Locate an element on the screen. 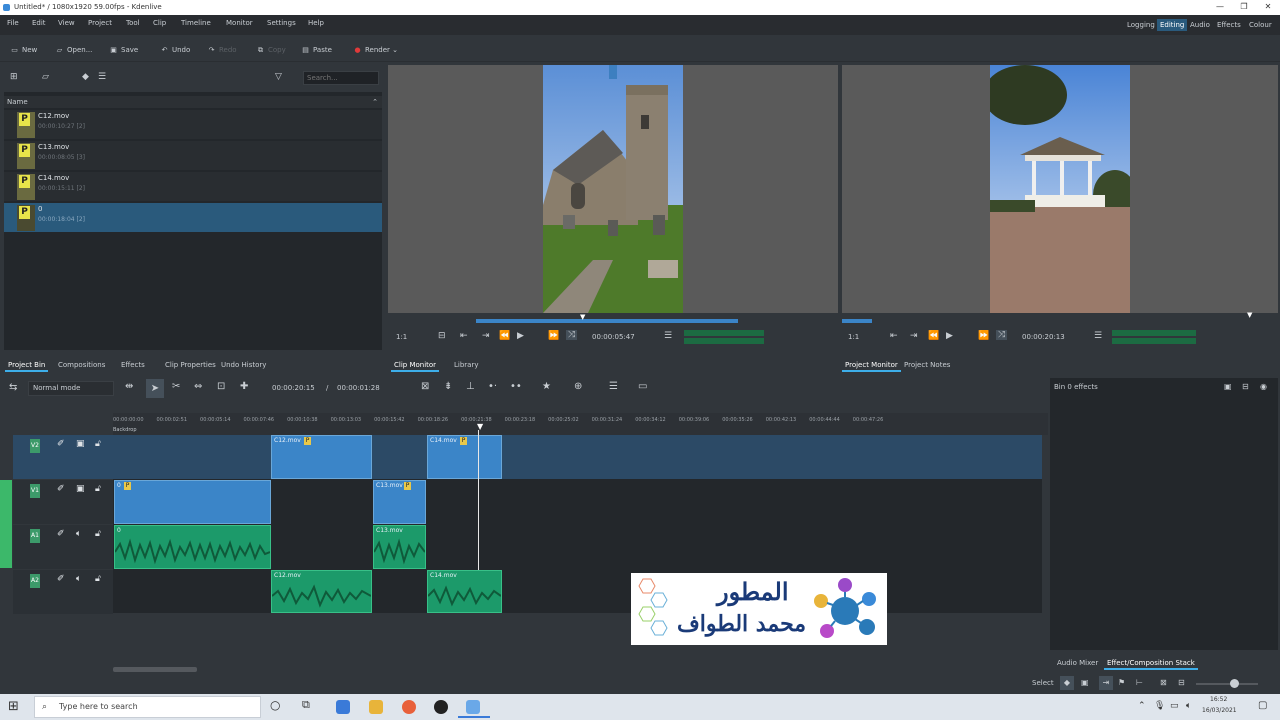 The image size is (1280, 720). loop-icon: ⤨ is located at coordinates (572, 335).